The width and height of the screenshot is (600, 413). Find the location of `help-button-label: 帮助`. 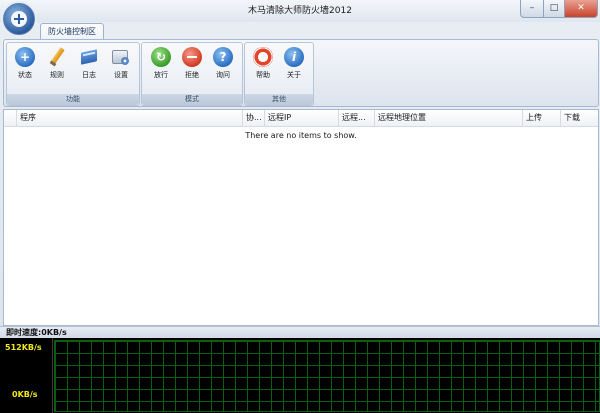

help-button-label: 帮助 is located at coordinates (263, 75).